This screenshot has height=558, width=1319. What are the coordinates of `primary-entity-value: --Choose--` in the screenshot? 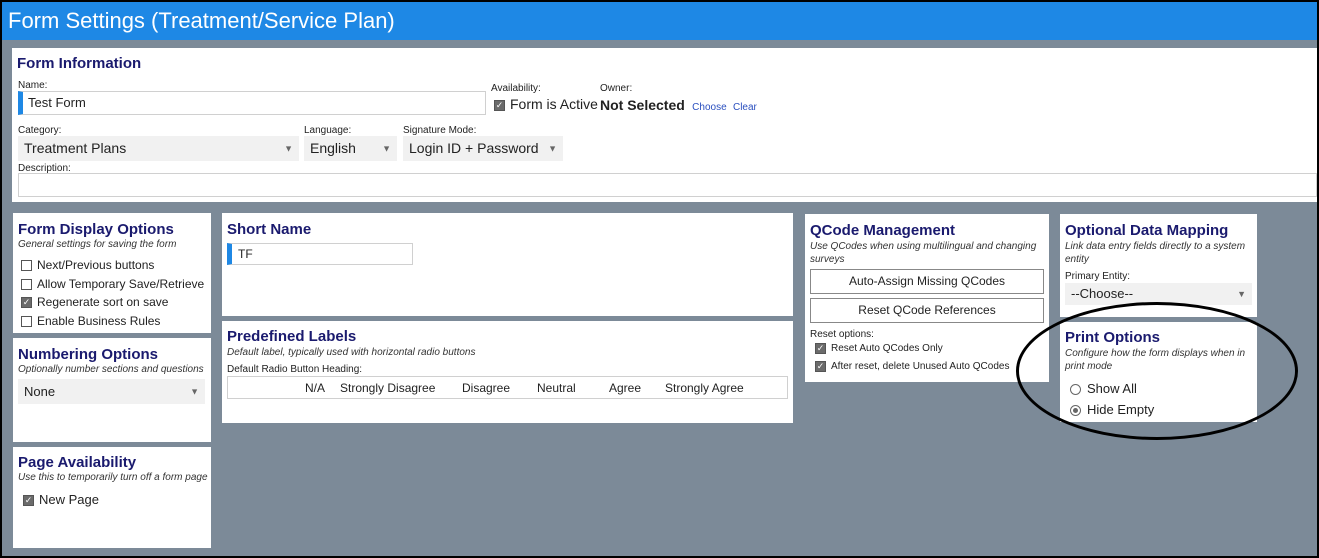 It's located at (1102, 293).